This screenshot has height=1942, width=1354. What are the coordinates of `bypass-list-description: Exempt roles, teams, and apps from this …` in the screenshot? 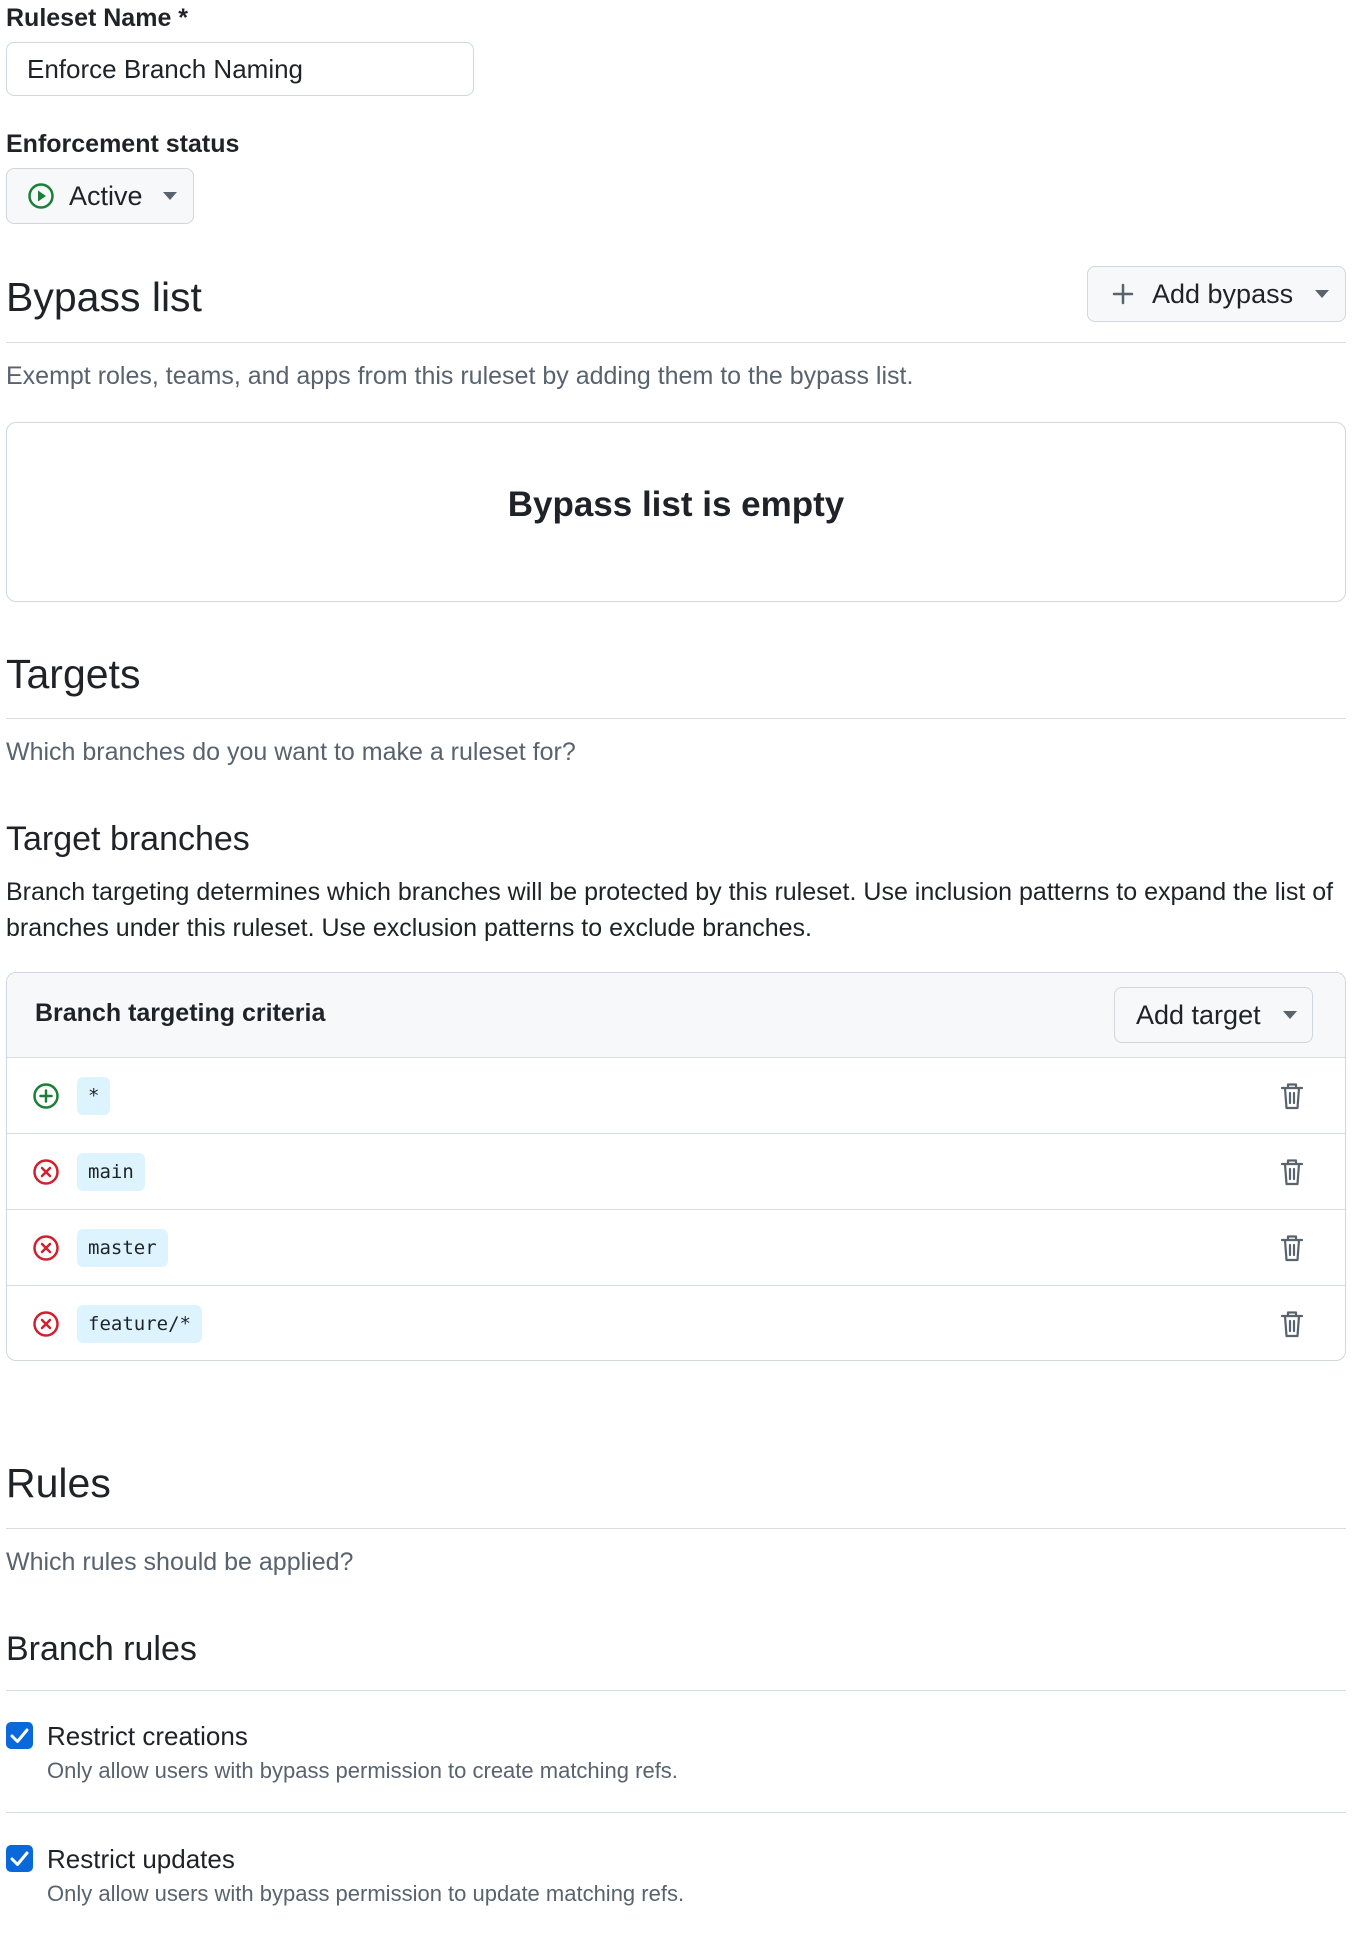 It's located at (460, 376).